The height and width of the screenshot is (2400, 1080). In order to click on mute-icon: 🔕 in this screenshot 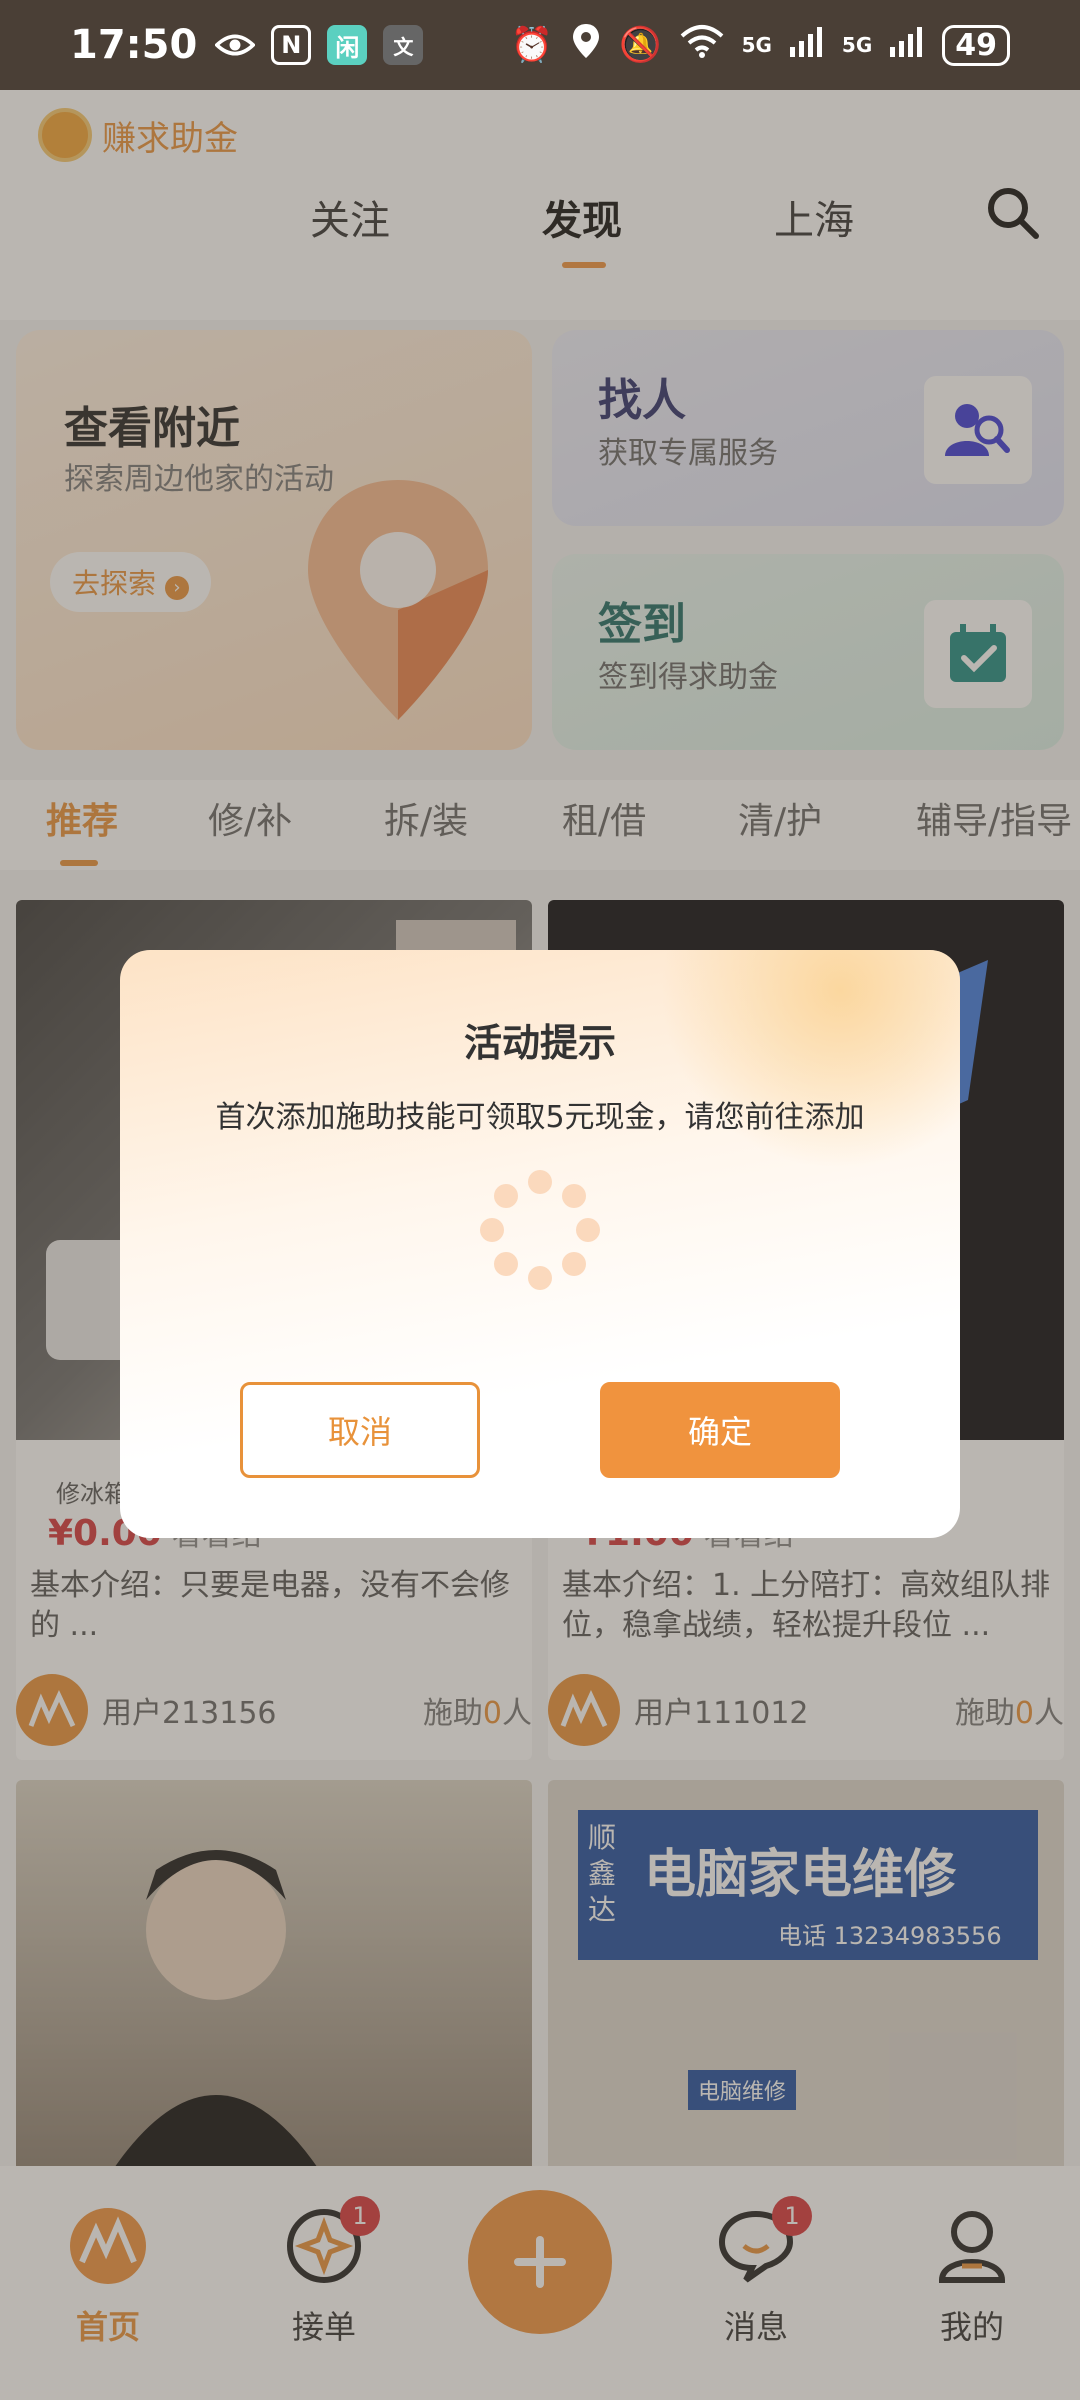, I will do `click(640, 45)`.